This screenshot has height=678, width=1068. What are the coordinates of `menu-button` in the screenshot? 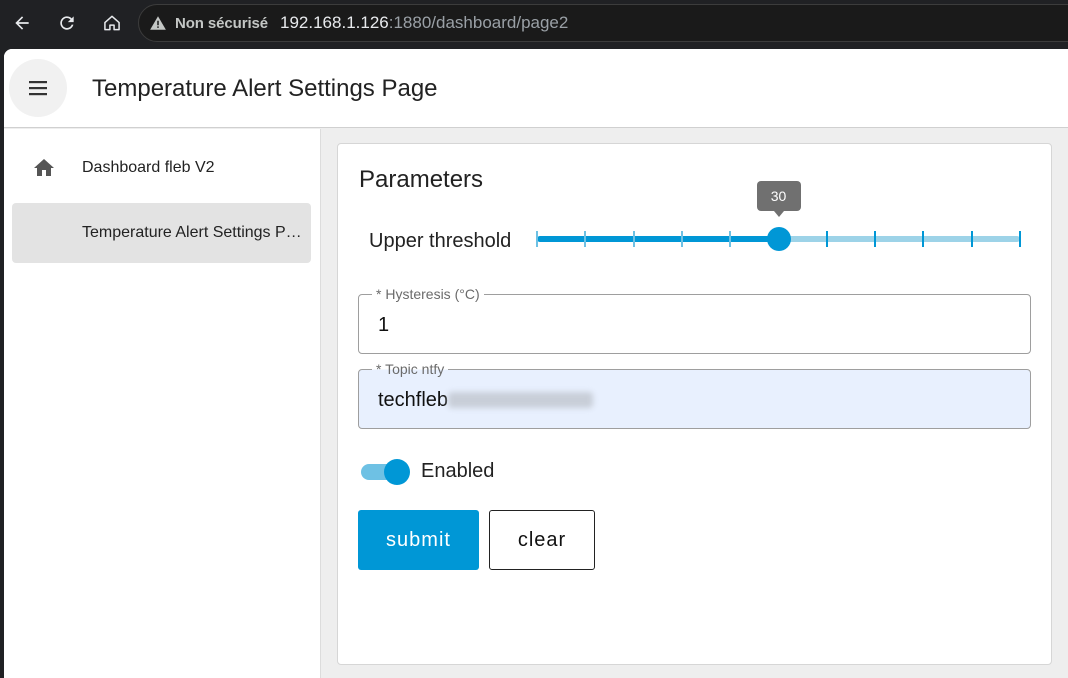 It's located at (38, 88).